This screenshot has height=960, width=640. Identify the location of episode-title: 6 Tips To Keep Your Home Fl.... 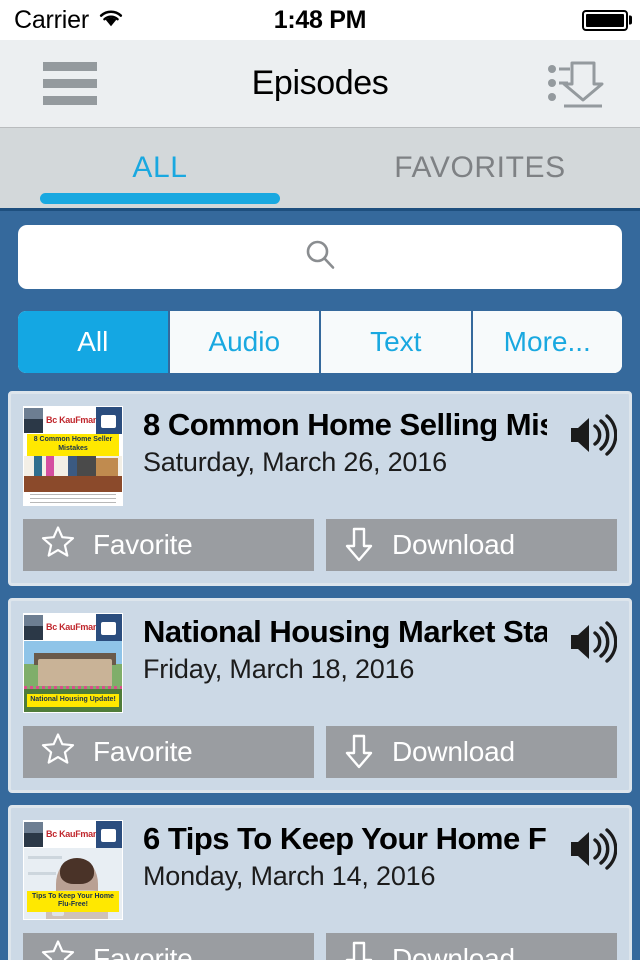
(345, 839).